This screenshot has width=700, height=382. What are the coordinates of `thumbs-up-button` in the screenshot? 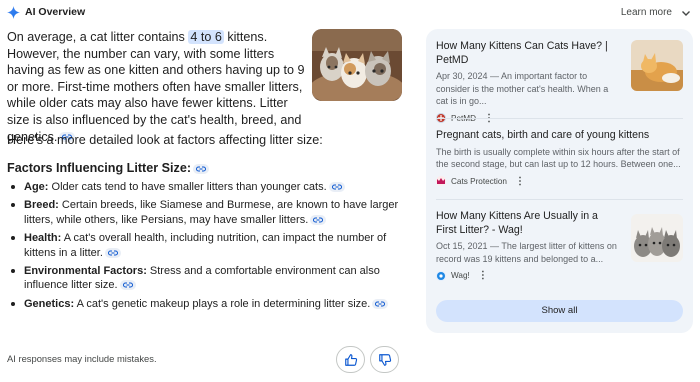 It's located at (350, 359).